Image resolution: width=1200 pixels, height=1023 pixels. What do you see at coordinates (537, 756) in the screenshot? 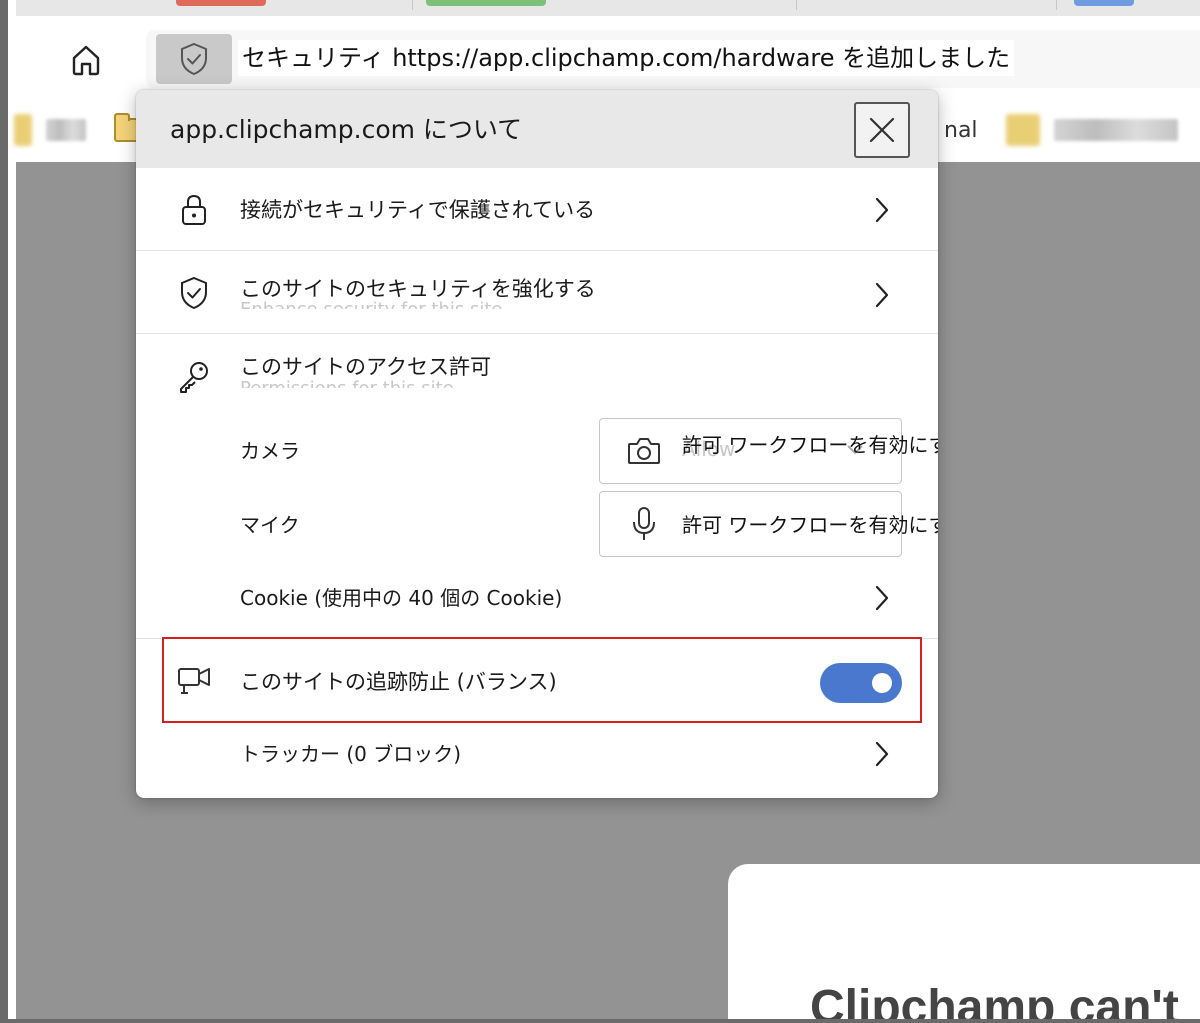
I see `trackers-row: トラッカー (0 ブロック)` at bounding box center [537, 756].